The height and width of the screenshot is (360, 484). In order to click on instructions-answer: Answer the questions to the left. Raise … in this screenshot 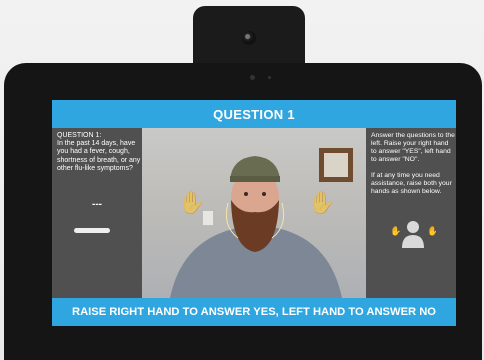, I will do `click(413, 147)`.